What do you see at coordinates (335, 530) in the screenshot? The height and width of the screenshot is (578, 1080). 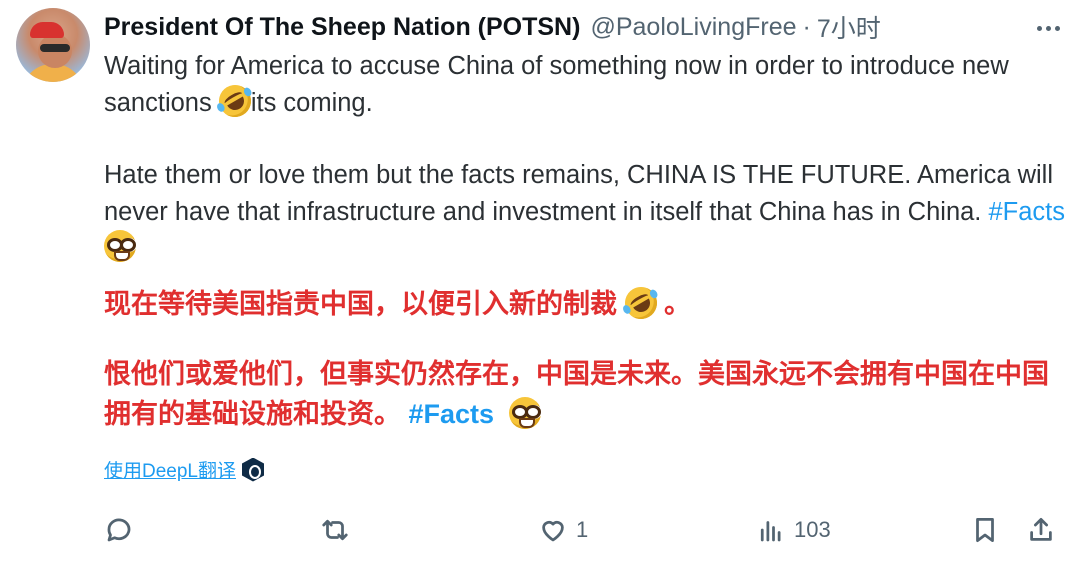 I see `retweet-icon` at bounding box center [335, 530].